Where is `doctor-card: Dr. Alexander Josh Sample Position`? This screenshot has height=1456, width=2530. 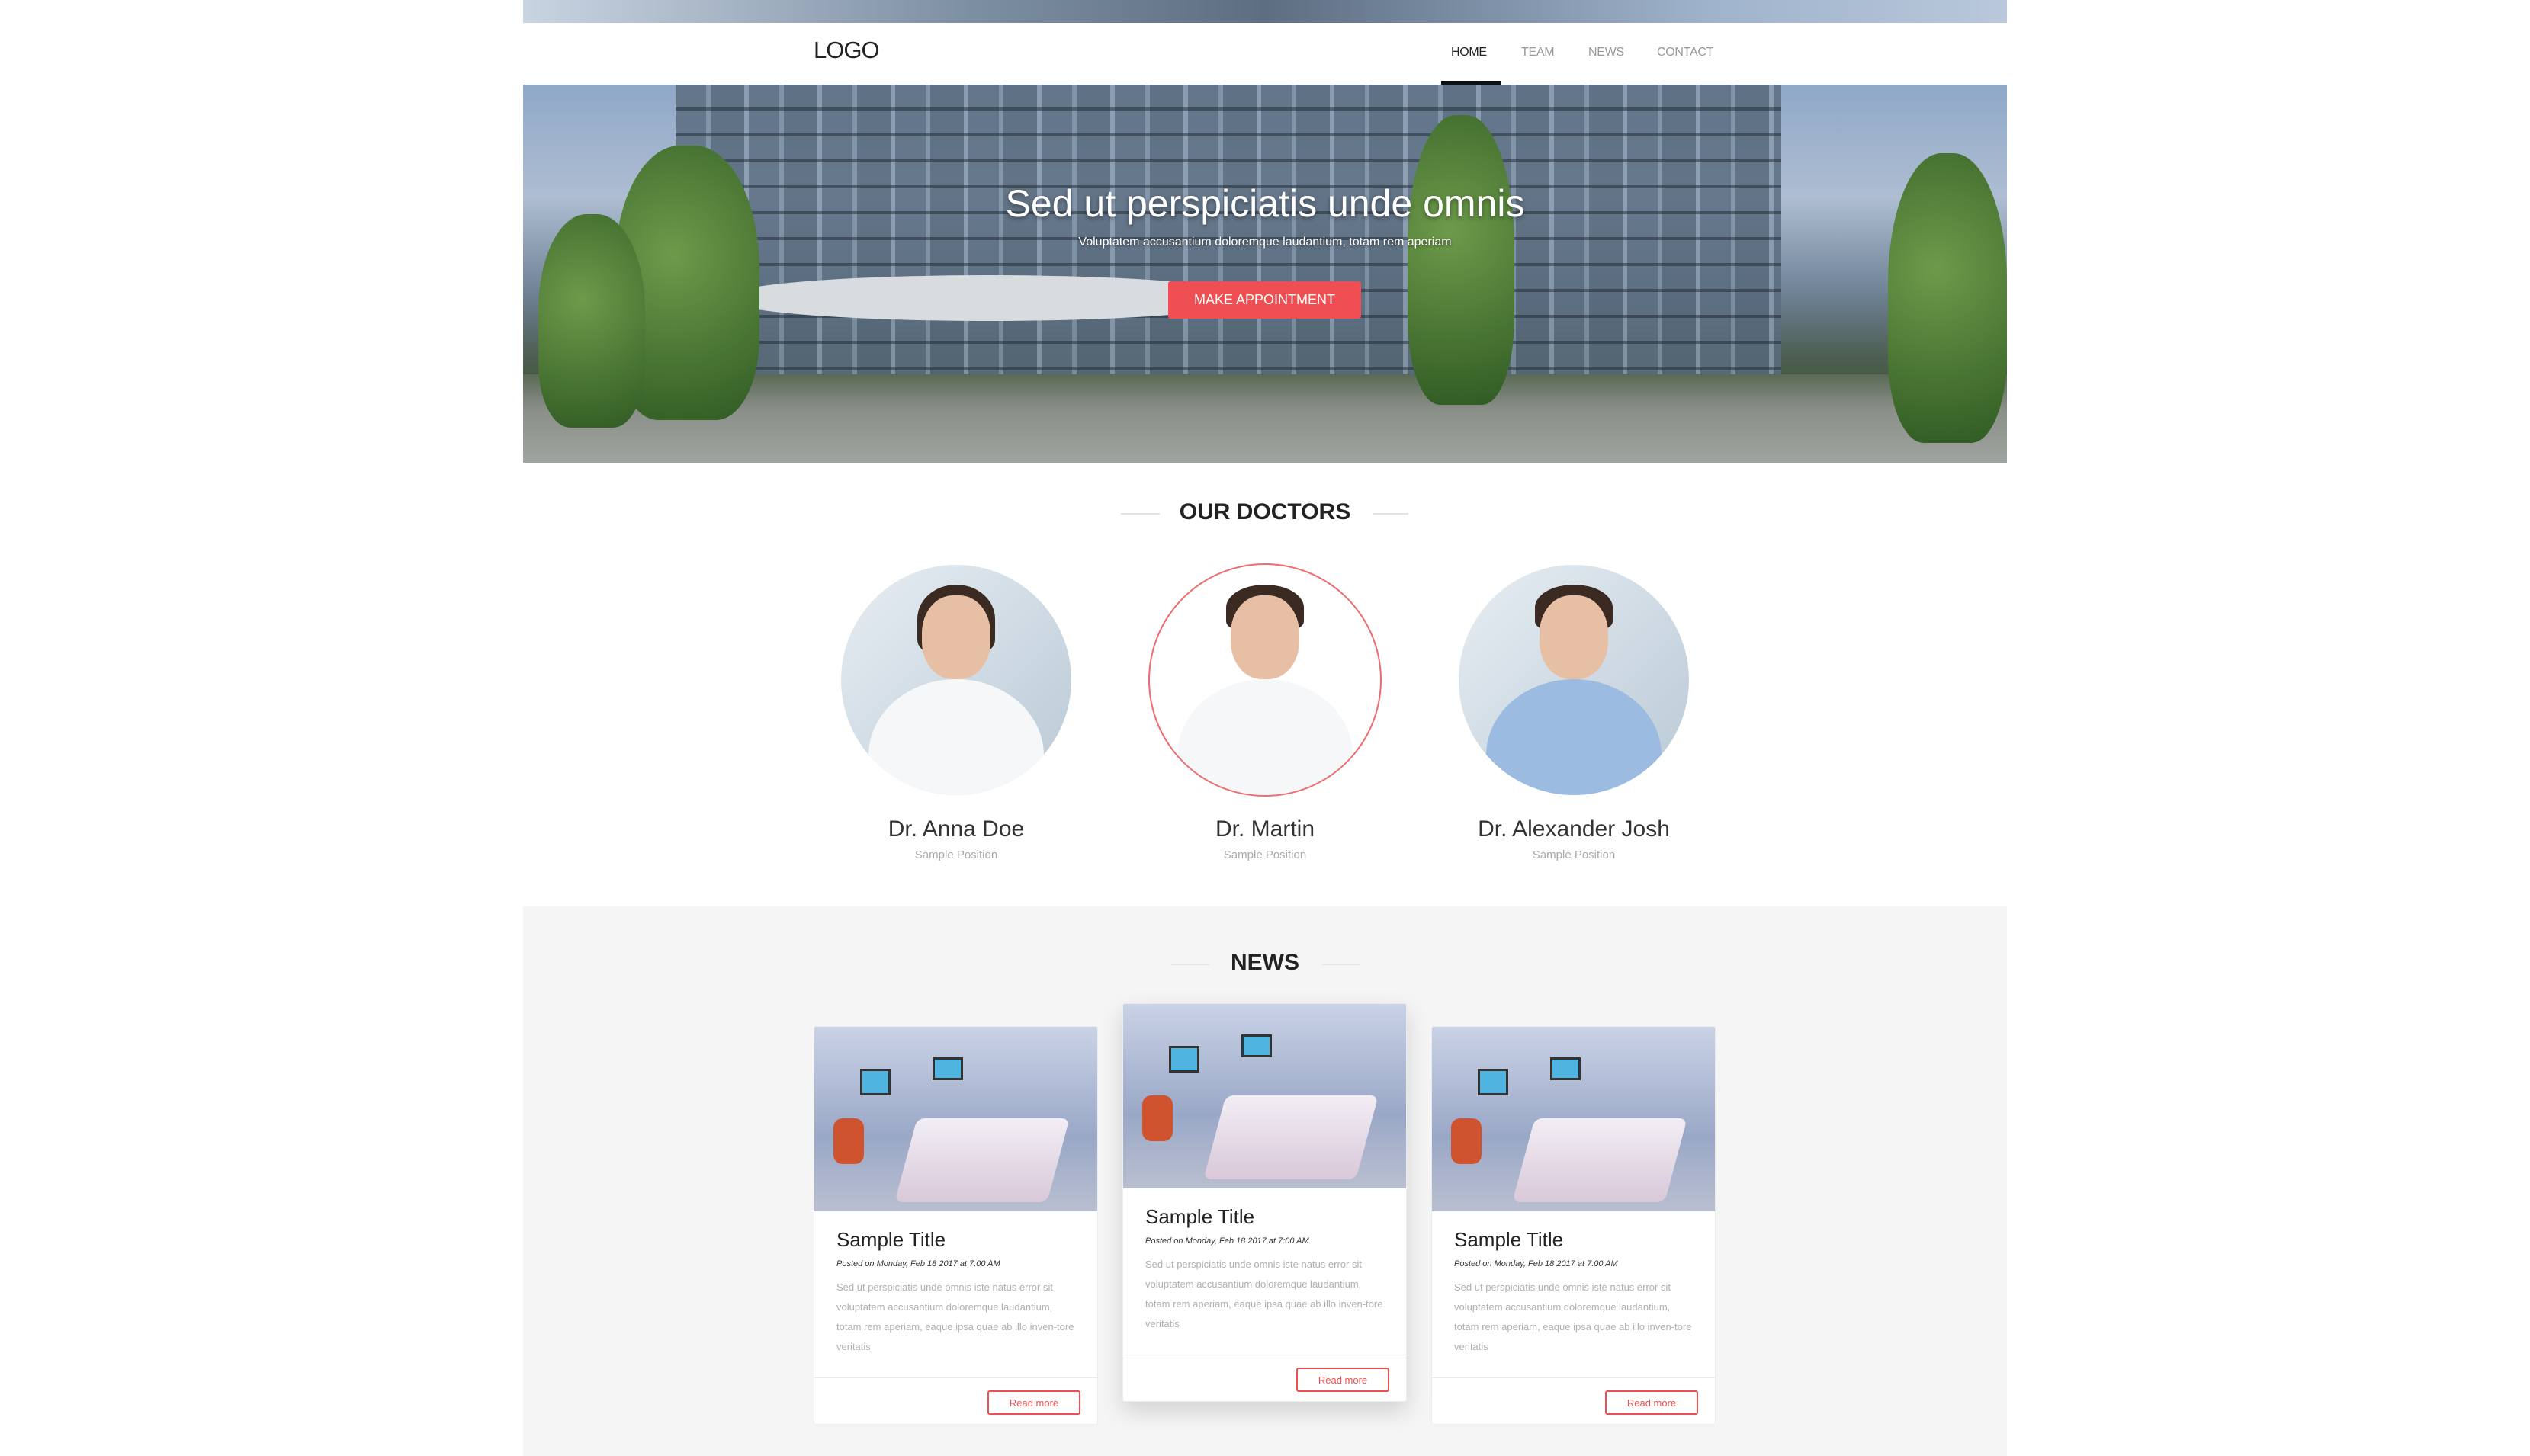 doctor-card: Dr. Alexander Josh Sample Position is located at coordinates (1574, 713).